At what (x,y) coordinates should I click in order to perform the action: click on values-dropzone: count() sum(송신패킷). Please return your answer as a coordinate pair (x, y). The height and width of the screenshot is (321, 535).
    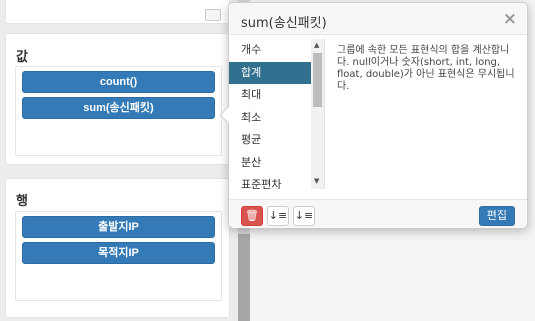
    Looking at the image, I should click on (118, 111).